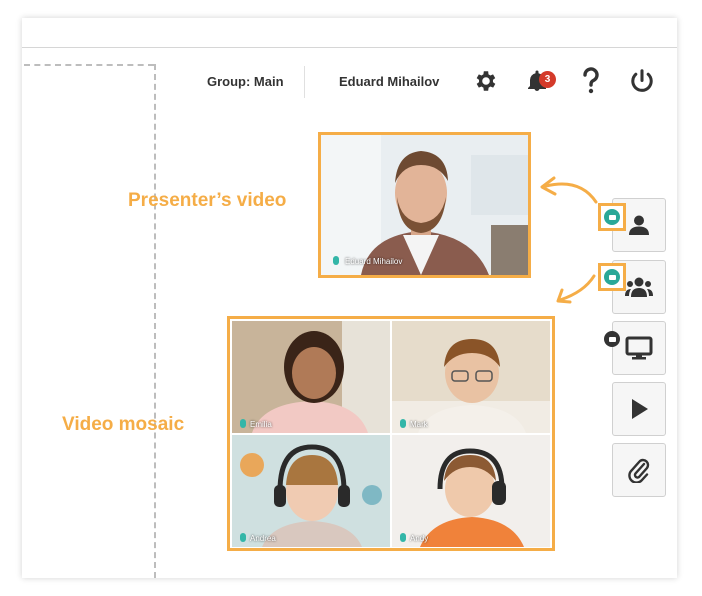  Describe the element at coordinates (245, 81) in the screenshot. I see `group-label: Group: Main` at that location.